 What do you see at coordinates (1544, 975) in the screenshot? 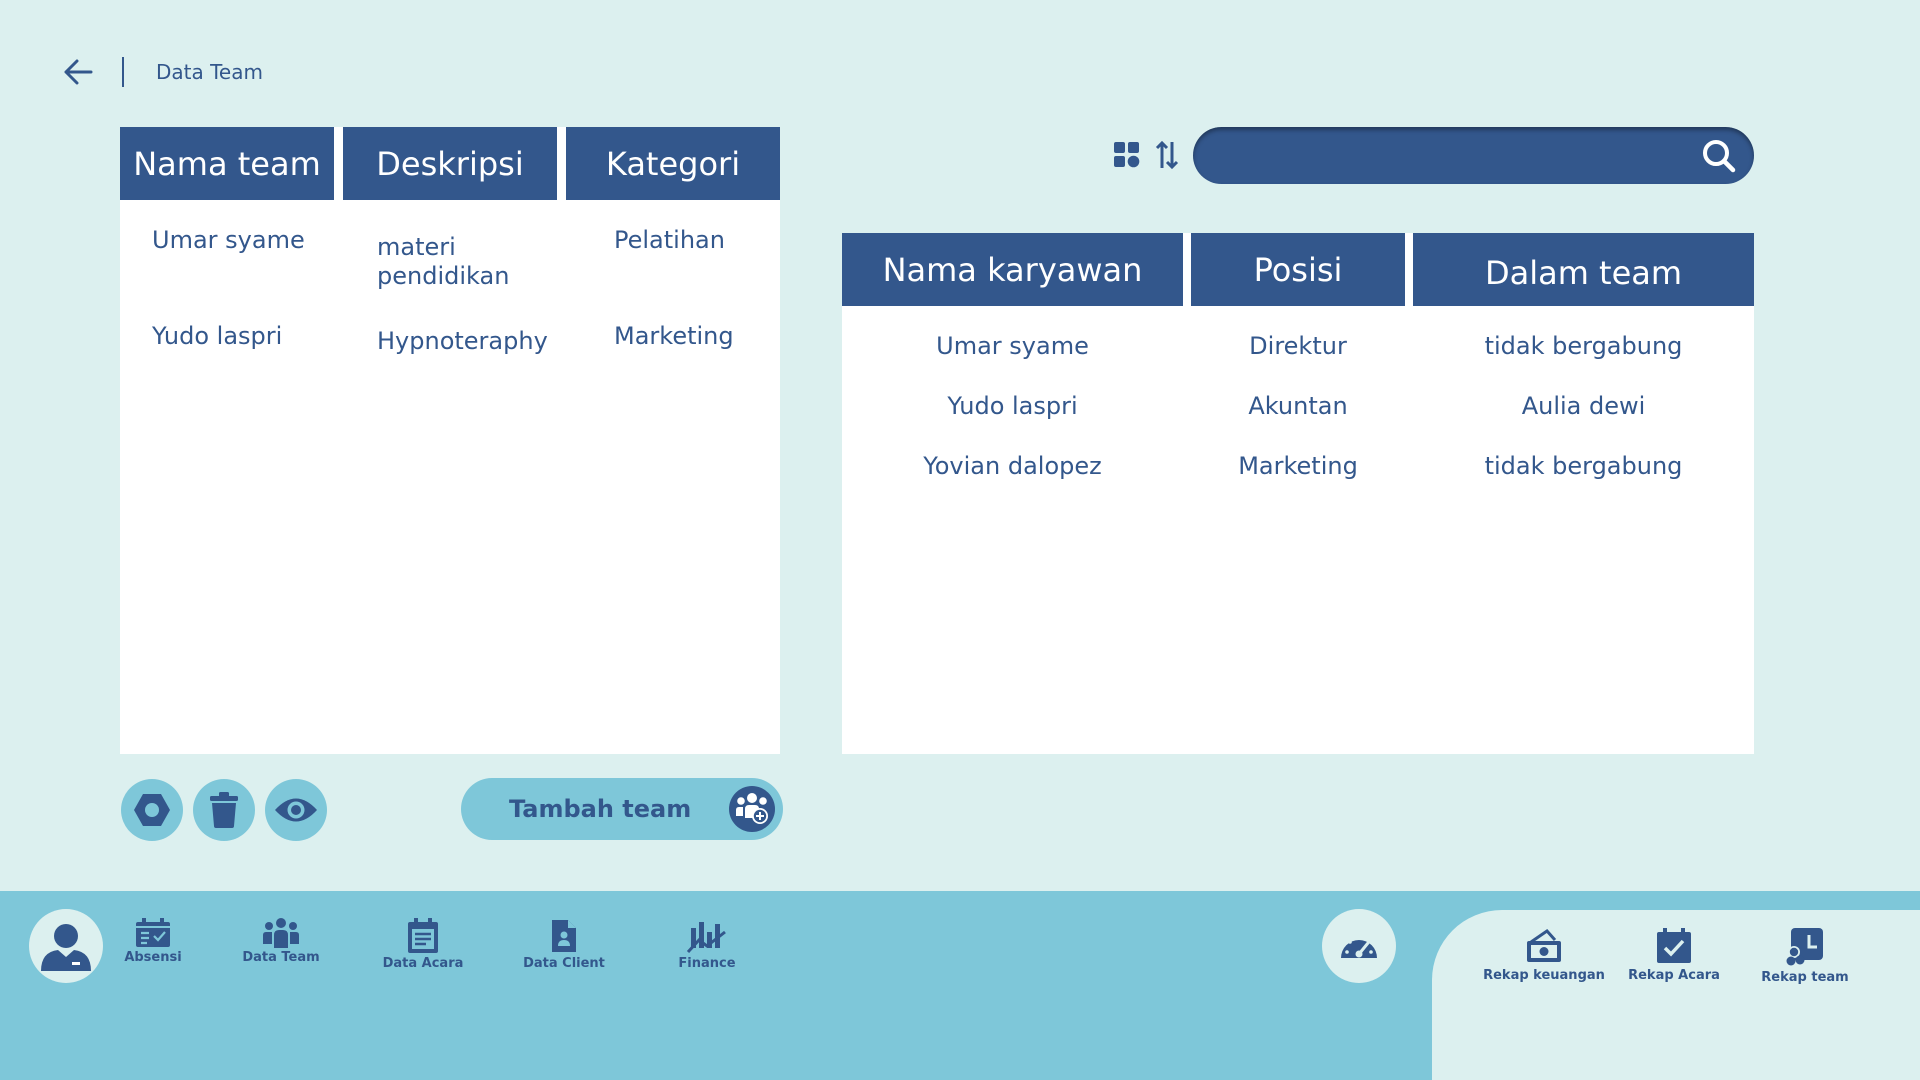
I see `rekap-keuangan-label: Rekap keuangan` at bounding box center [1544, 975].